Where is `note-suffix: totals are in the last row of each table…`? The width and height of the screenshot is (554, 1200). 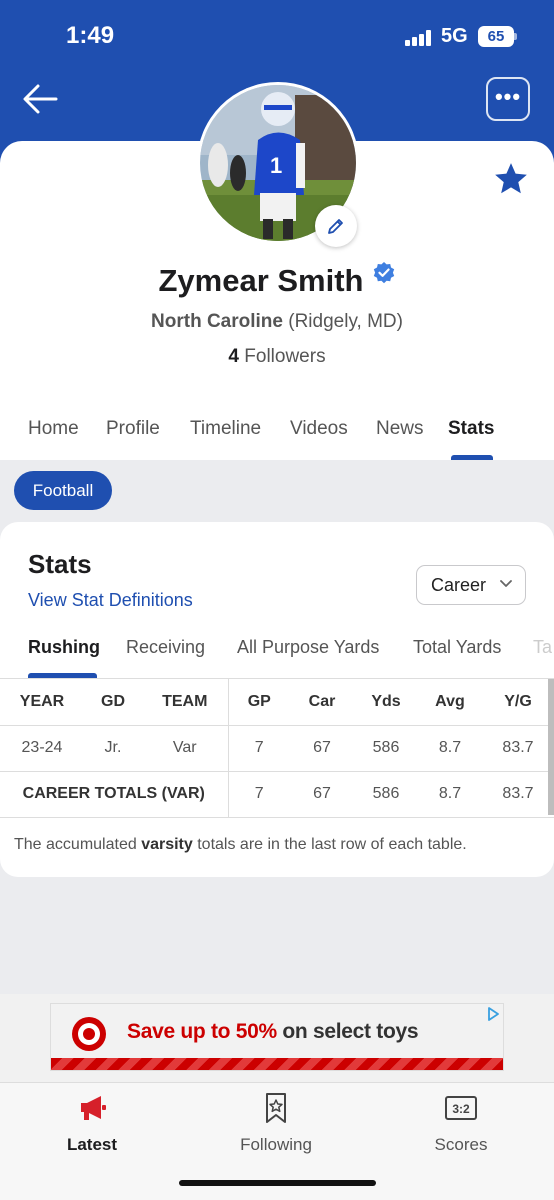 note-suffix: totals are in the last row of each table… is located at coordinates (332, 844).